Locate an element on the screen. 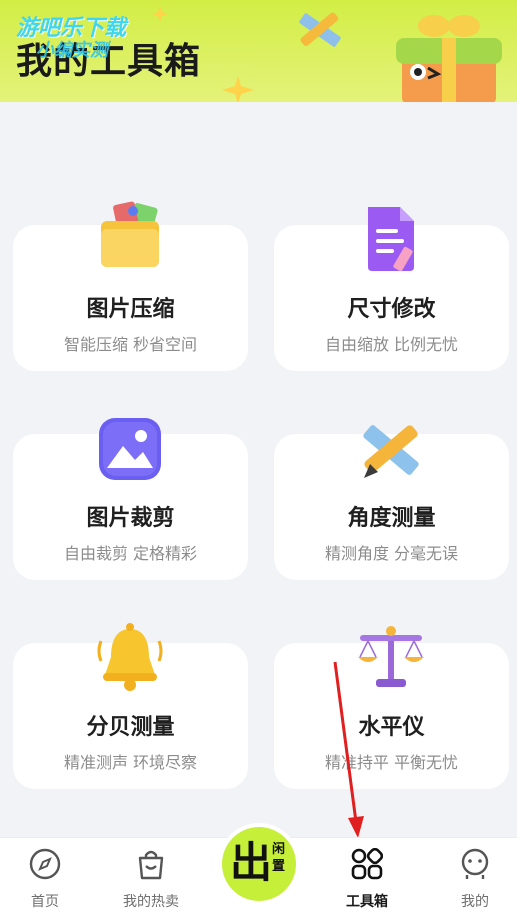  tool-title: 图片裁剪 is located at coordinates (130, 518).